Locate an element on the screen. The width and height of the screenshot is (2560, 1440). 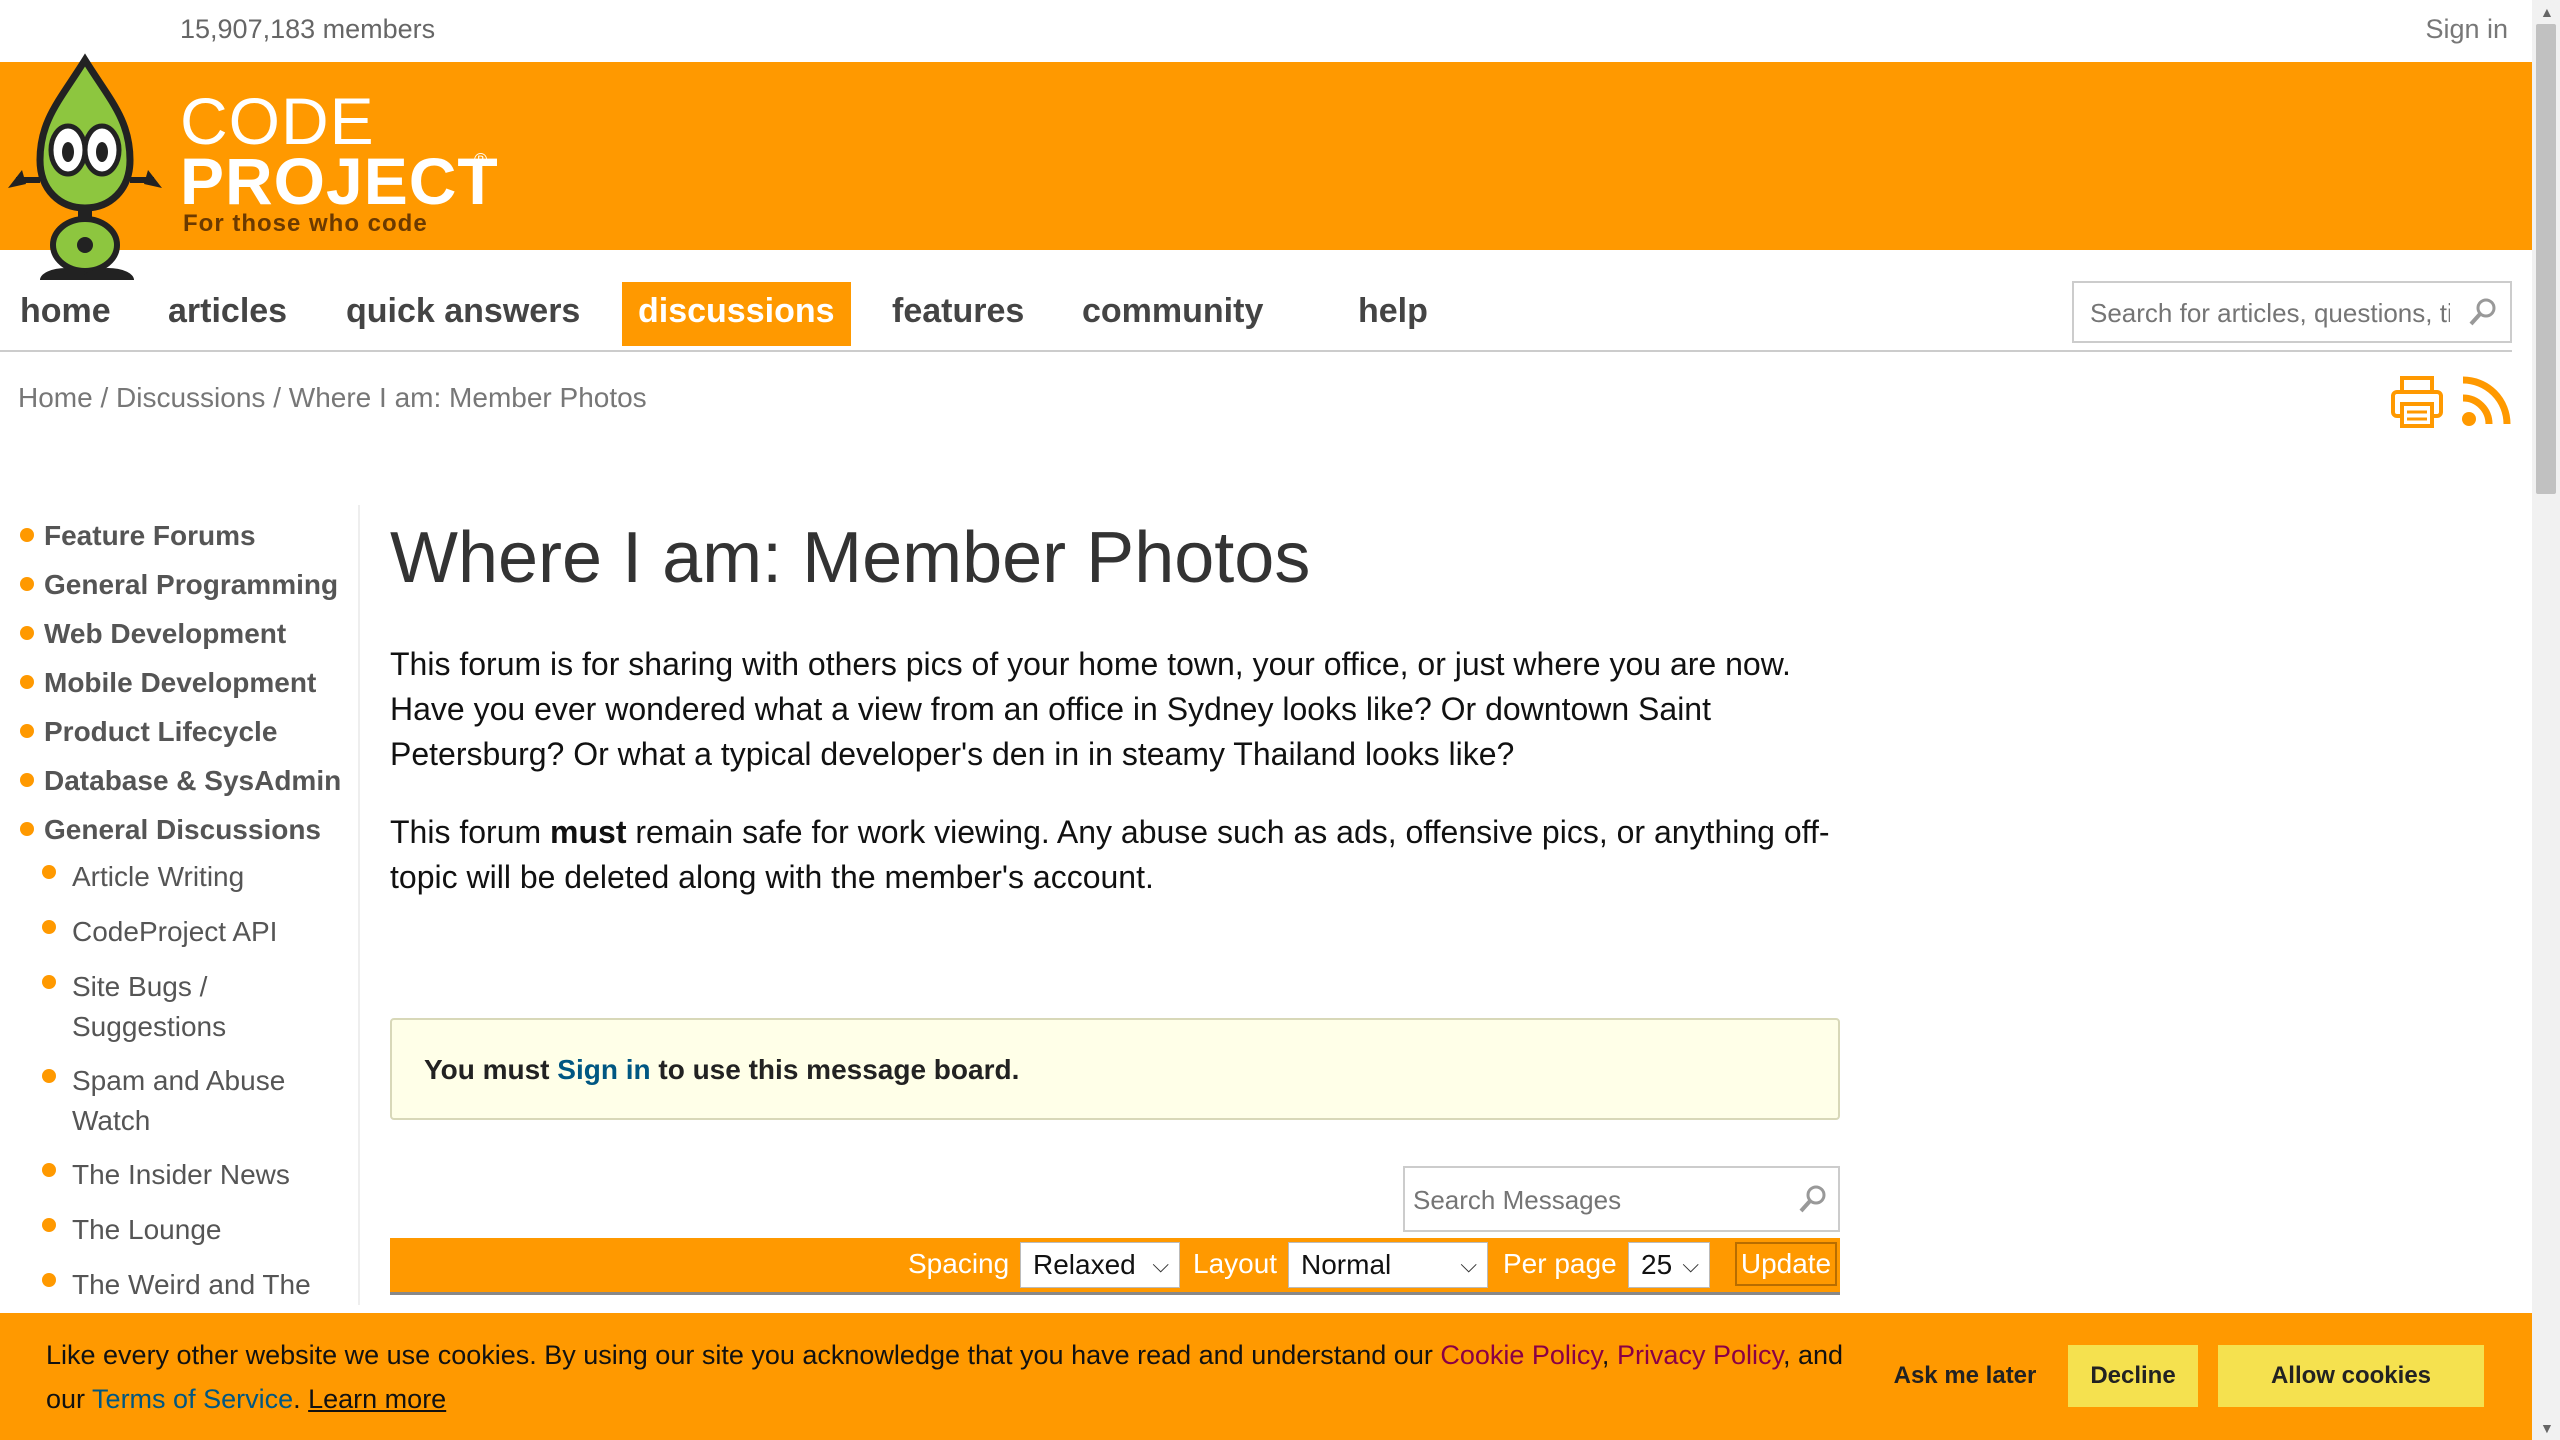
top-bar: 15,907,183 members Sign in is located at coordinates (1266, 31).